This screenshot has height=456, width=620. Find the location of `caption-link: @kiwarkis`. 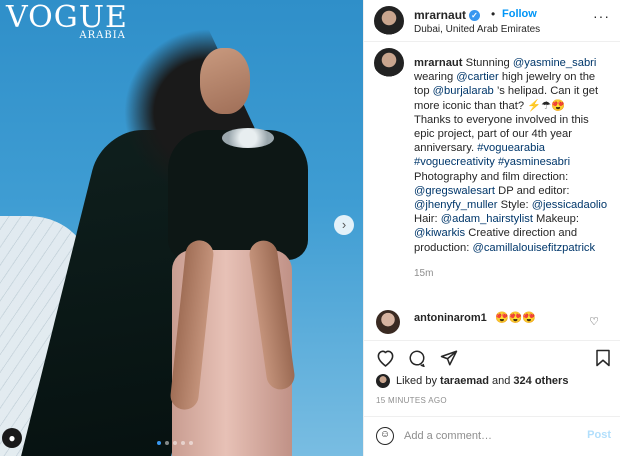

caption-link: @kiwarkis is located at coordinates (439, 233).